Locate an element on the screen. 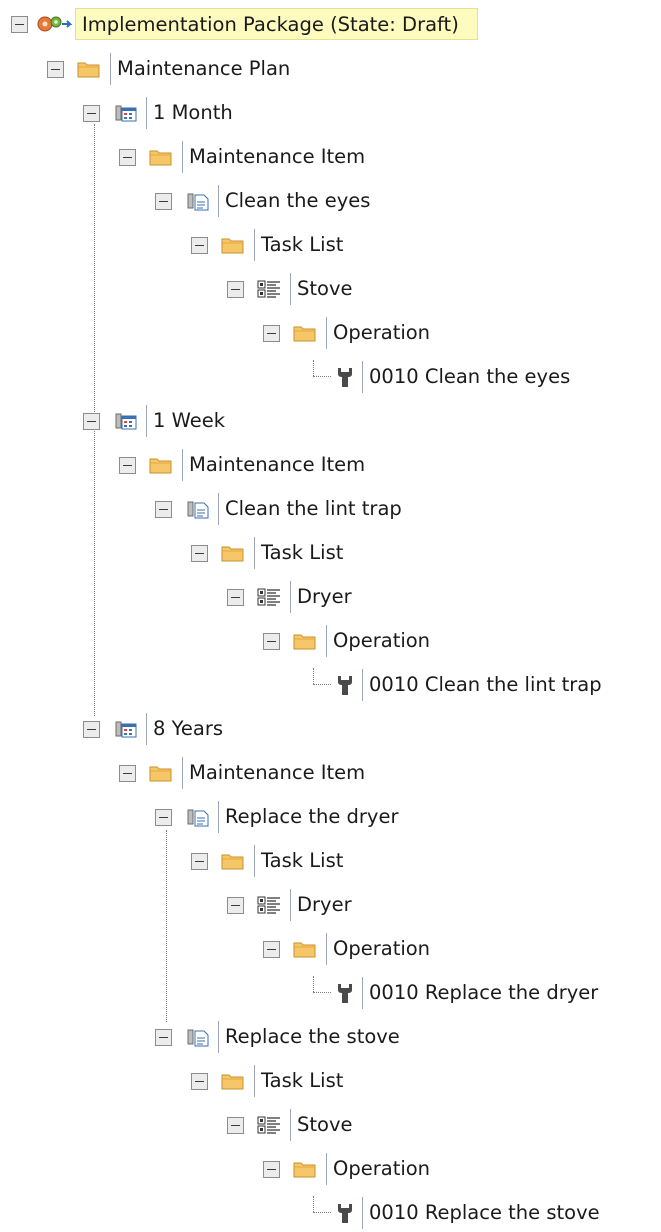 The image size is (661, 1232). tree-node-label: 1 Week is located at coordinates (187, 421).